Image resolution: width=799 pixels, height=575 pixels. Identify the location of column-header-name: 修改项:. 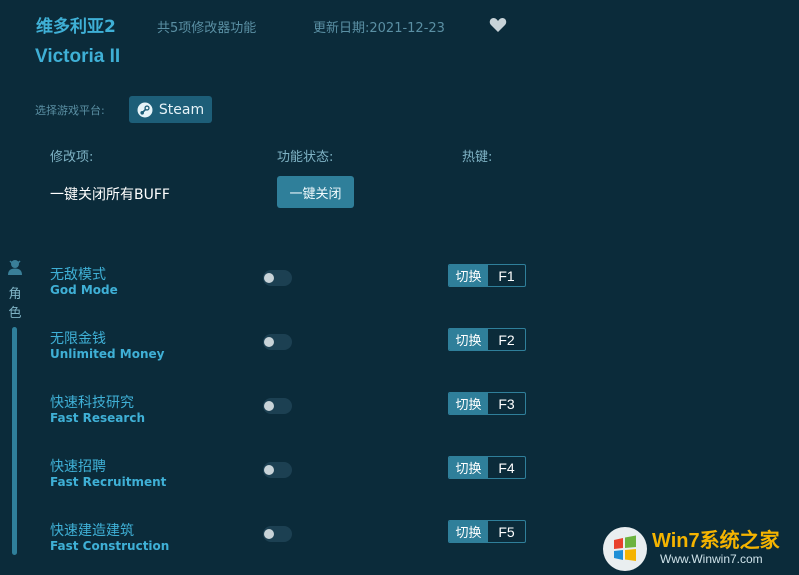
(72, 157).